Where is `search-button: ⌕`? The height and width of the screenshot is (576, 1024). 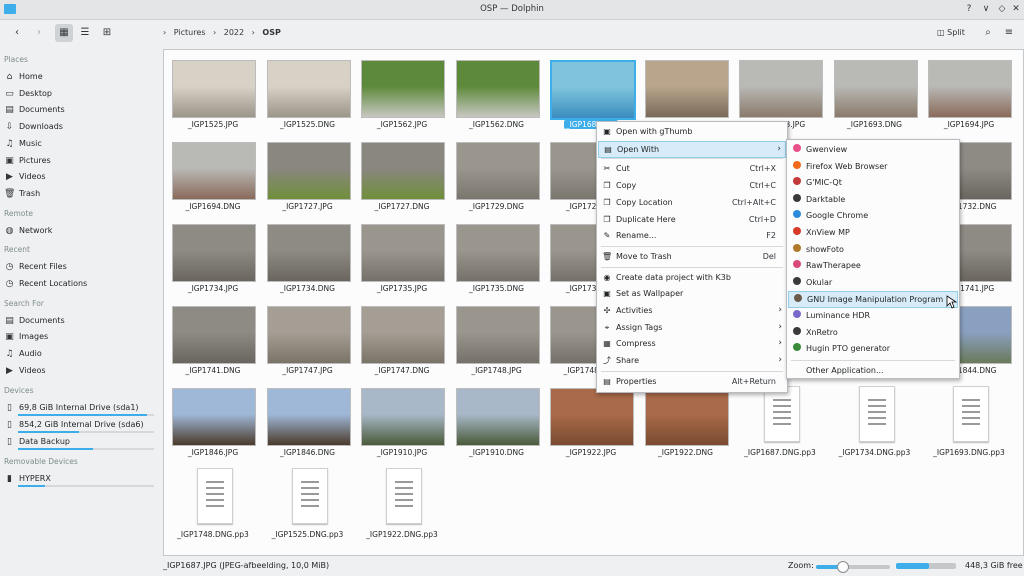
search-button: ⌕ is located at coordinates (988, 33).